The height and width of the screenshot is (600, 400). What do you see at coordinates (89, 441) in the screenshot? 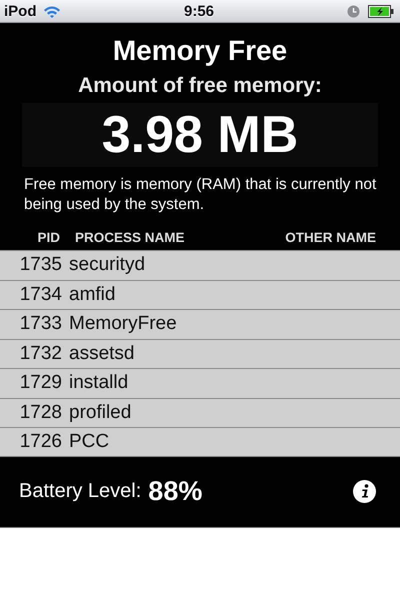
I see `table-cell: PCC` at bounding box center [89, 441].